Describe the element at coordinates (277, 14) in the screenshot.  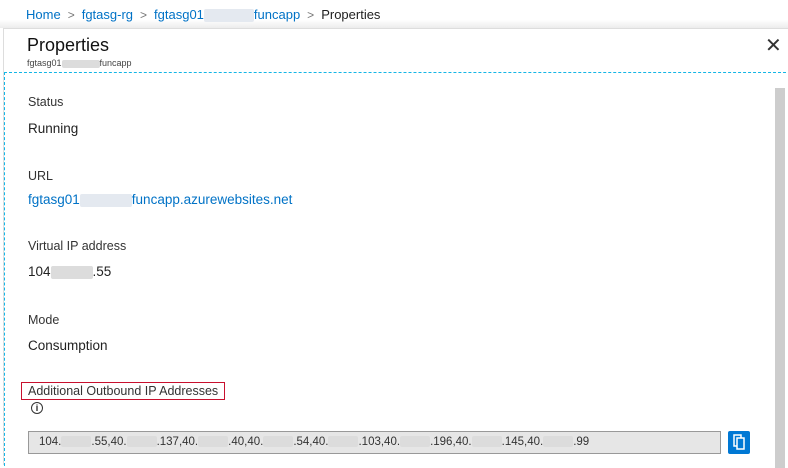
I see `breadcrumb-app-suffix: funcapp` at that location.